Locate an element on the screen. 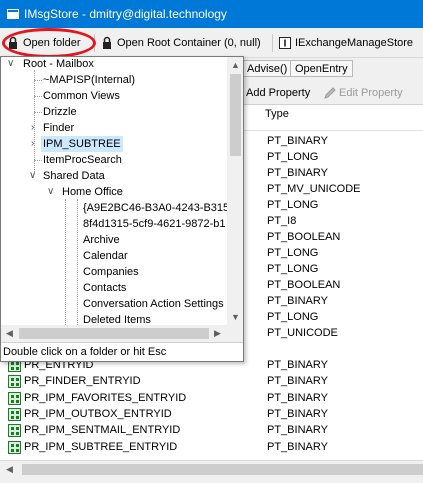 Image resolution: width=423 pixels, height=483 pixels. tree-node-shared-data: Shared Data is located at coordinates (74, 176).